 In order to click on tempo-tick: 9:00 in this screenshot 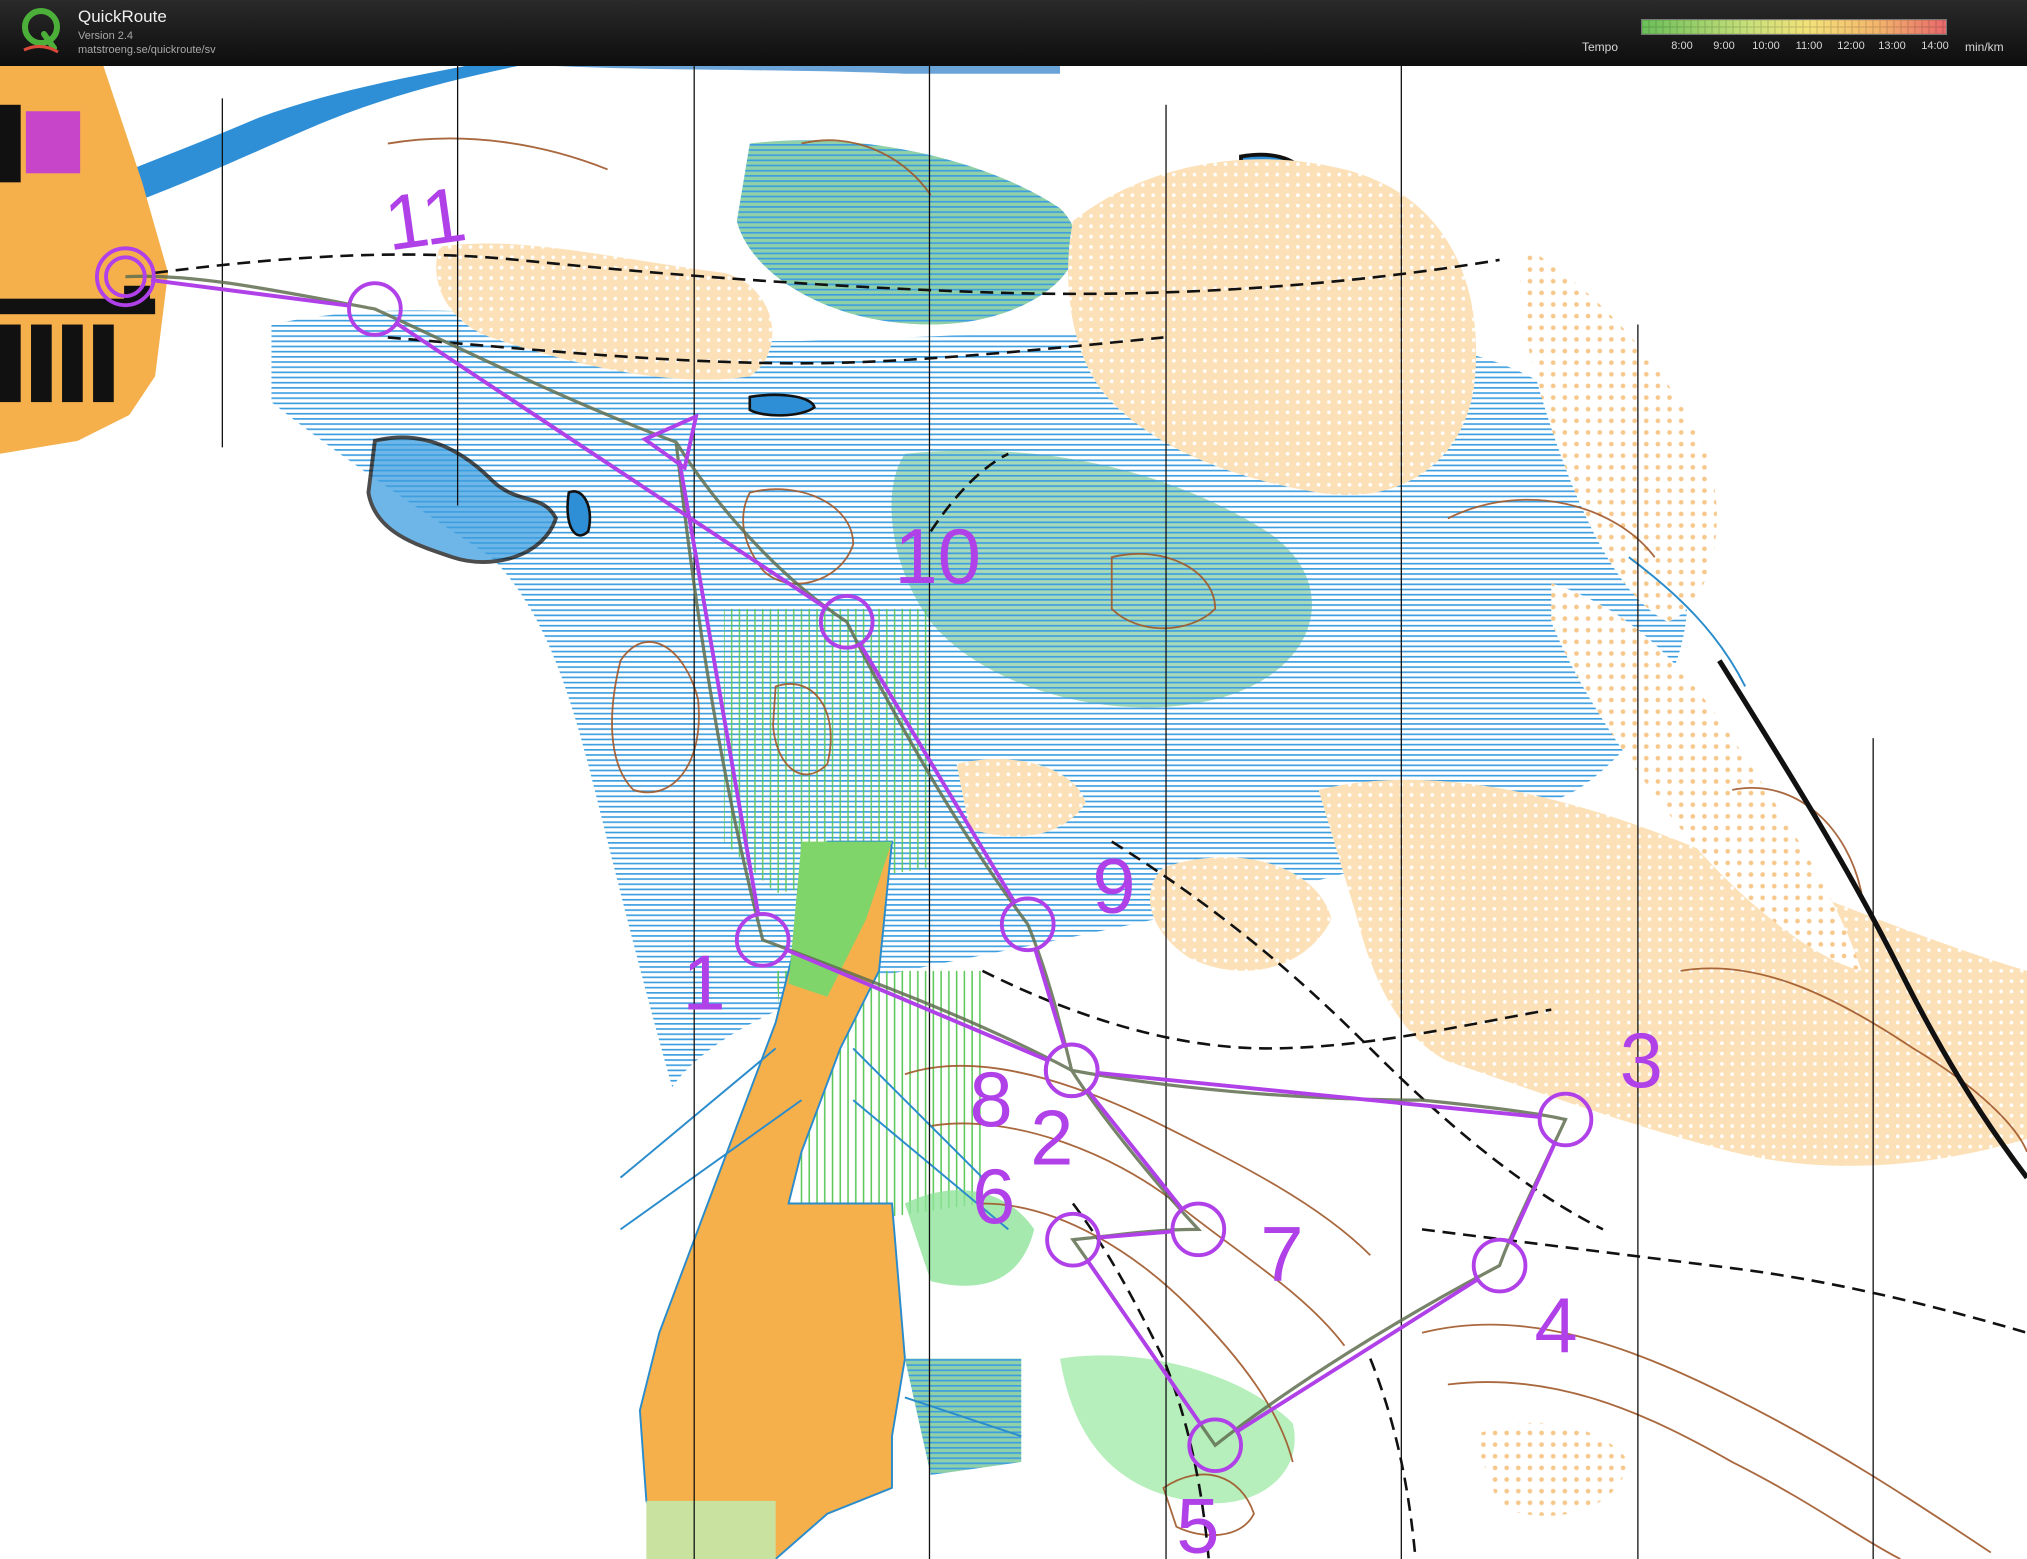, I will do `click(1724, 46)`.